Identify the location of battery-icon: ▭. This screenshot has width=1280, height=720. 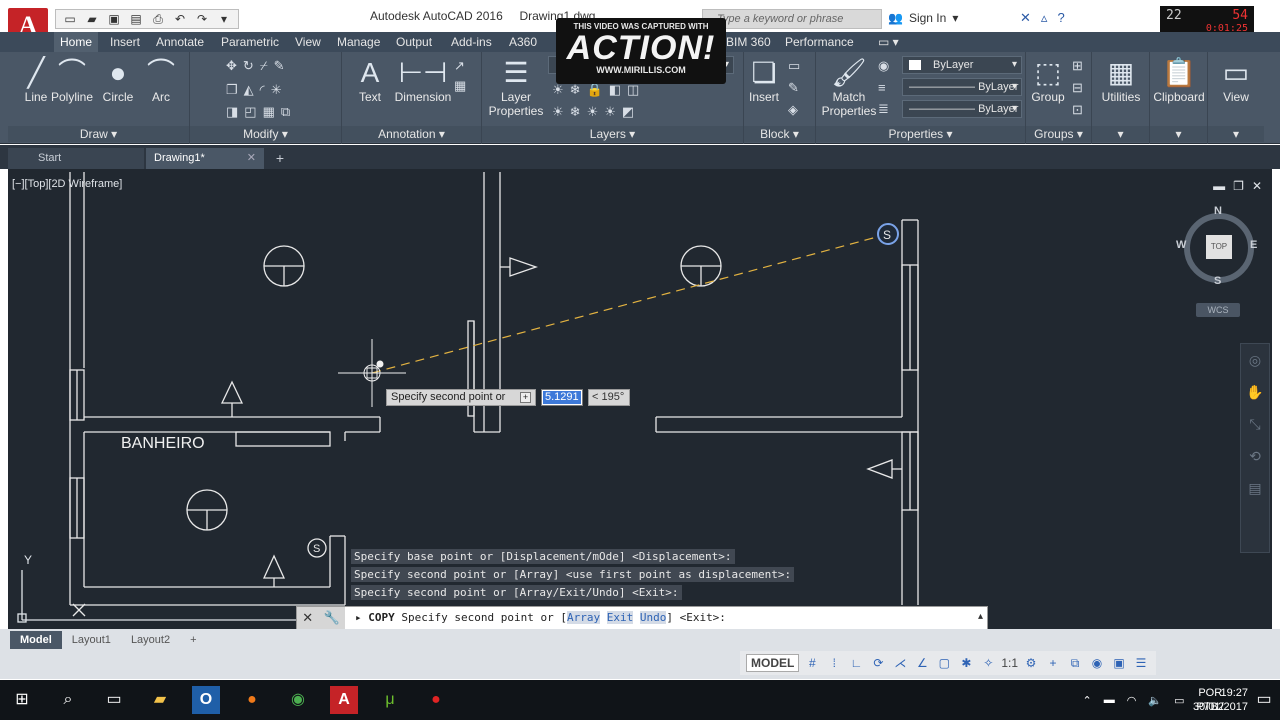
(1179, 700).